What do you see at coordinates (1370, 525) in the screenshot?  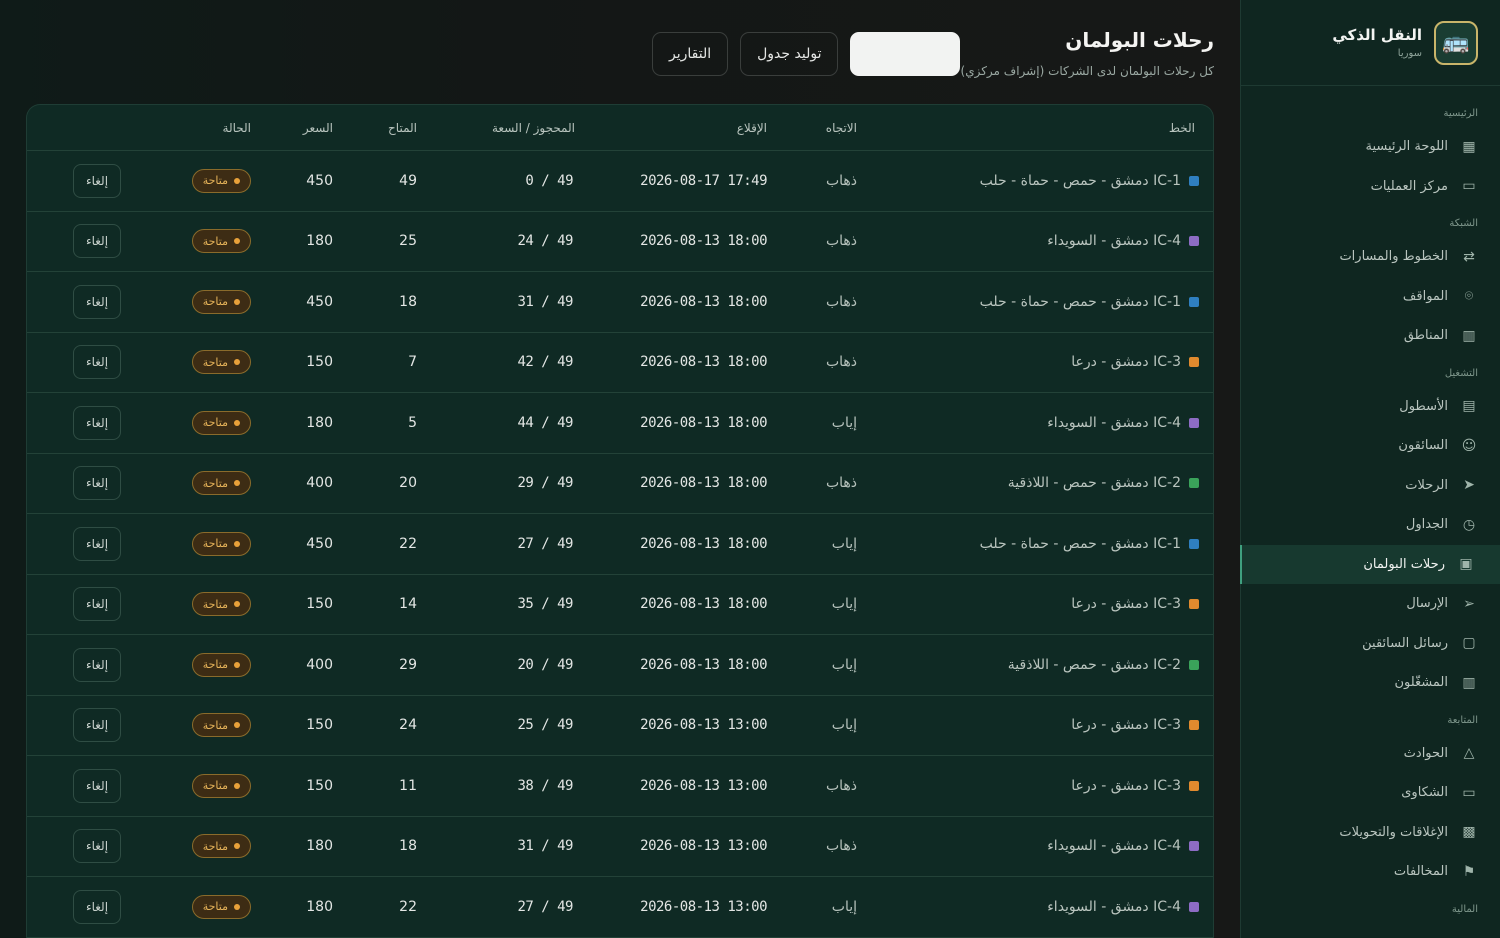 I see `sidebar-item: ◷ الجداول` at bounding box center [1370, 525].